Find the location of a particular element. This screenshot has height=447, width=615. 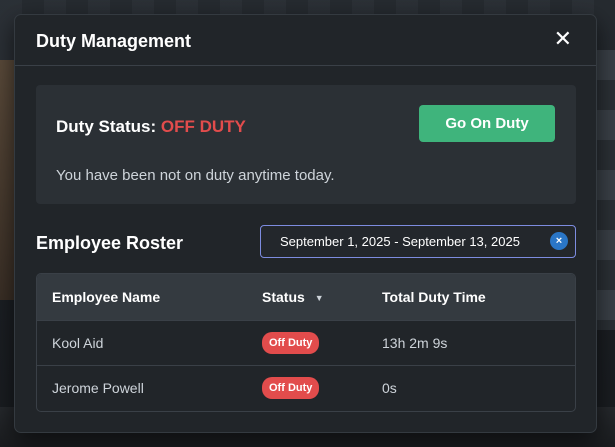

modal-header: Duty Management ✕ is located at coordinates (305, 40).